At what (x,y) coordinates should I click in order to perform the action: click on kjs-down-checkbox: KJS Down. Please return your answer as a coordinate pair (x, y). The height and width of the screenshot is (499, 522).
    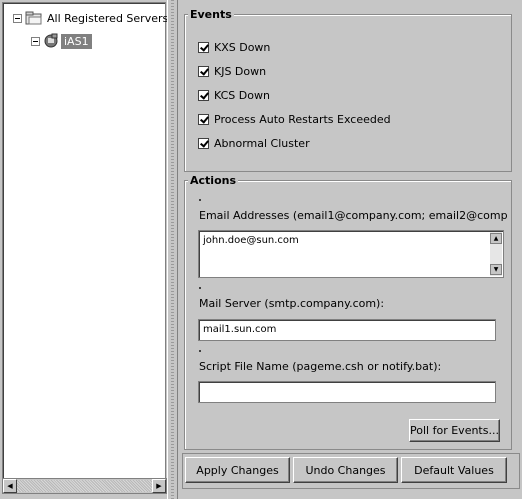
    Looking at the image, I should click on (232, 71).